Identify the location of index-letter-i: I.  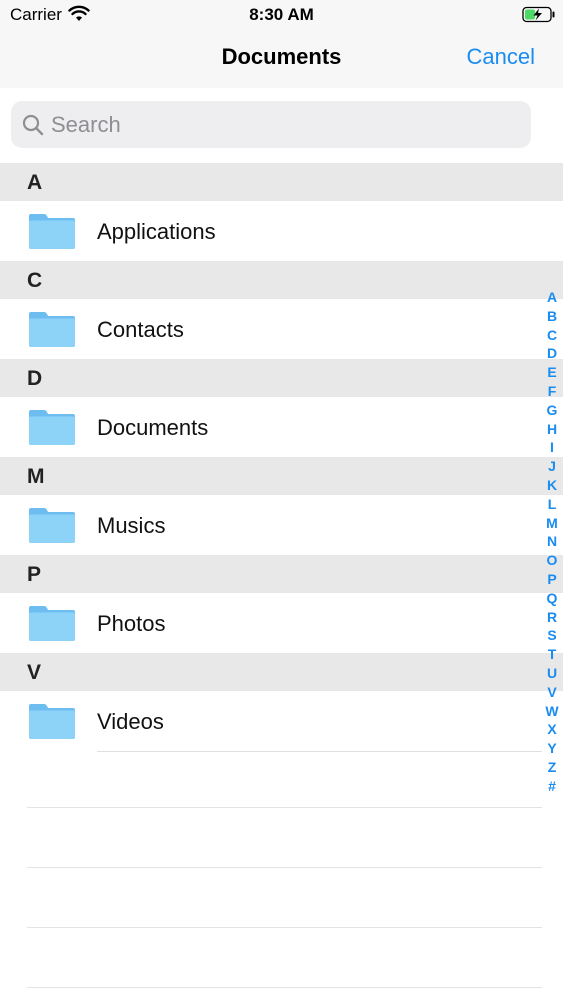
(550, 447).